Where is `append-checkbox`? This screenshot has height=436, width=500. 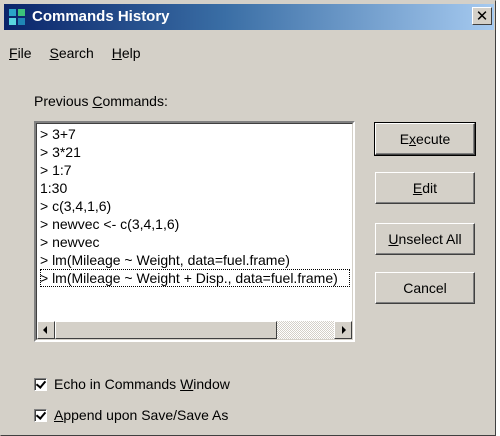 append-checkbox is located at coordinates (40, 415).